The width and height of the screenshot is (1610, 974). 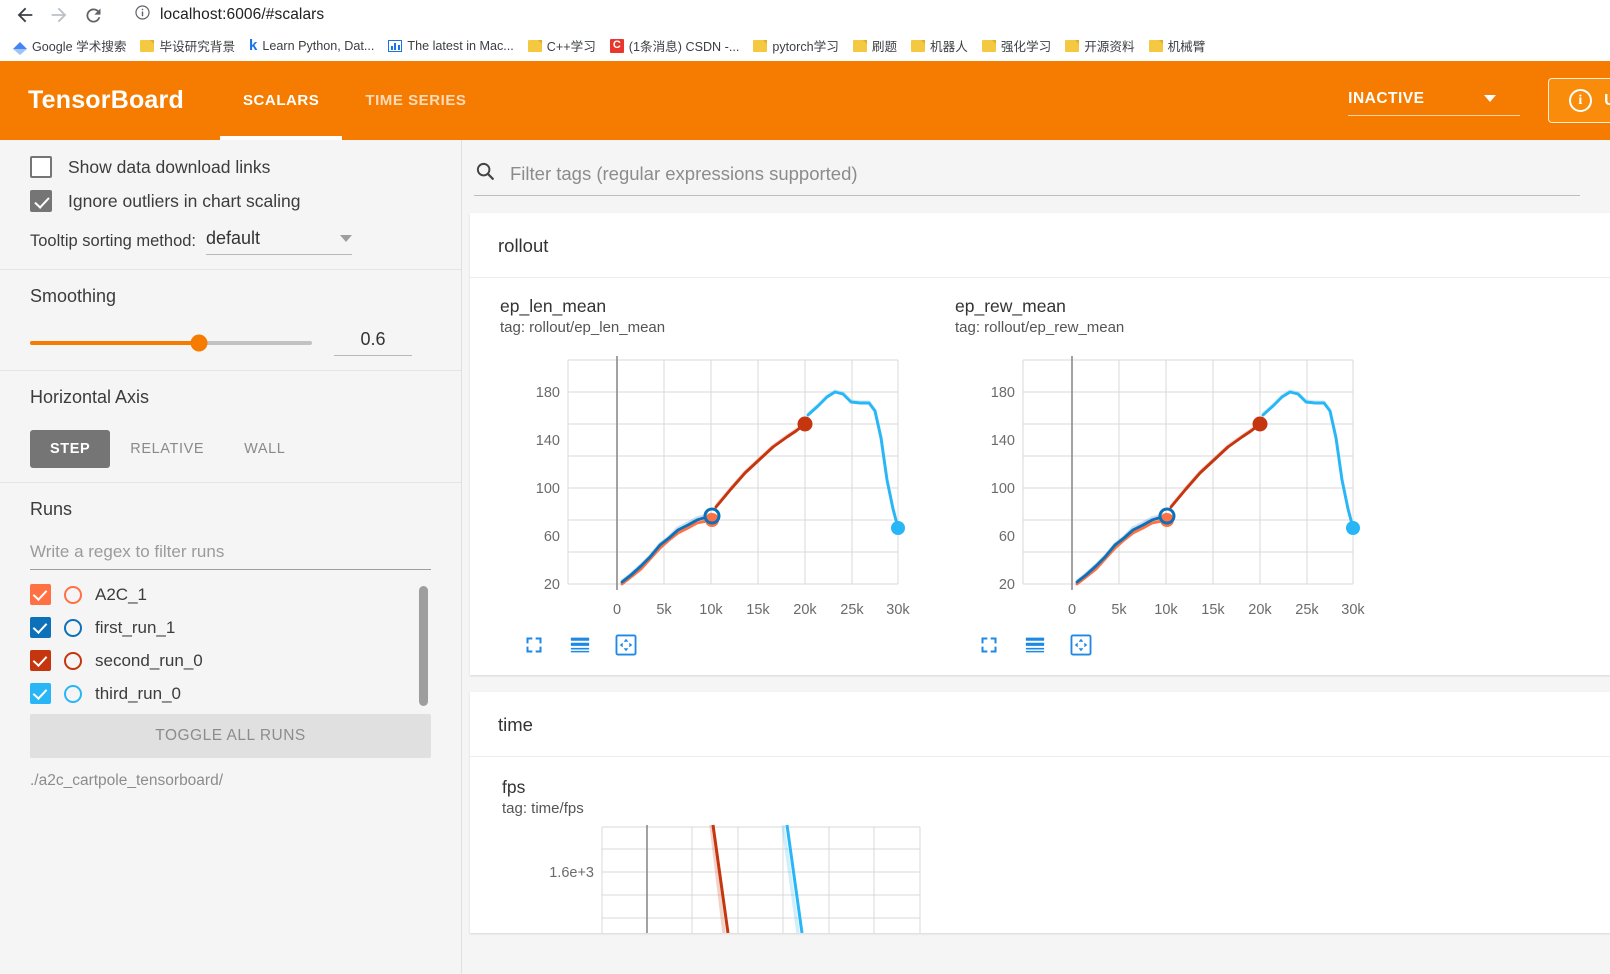 I want to click on slider-fill, so click(x=115, y=342).